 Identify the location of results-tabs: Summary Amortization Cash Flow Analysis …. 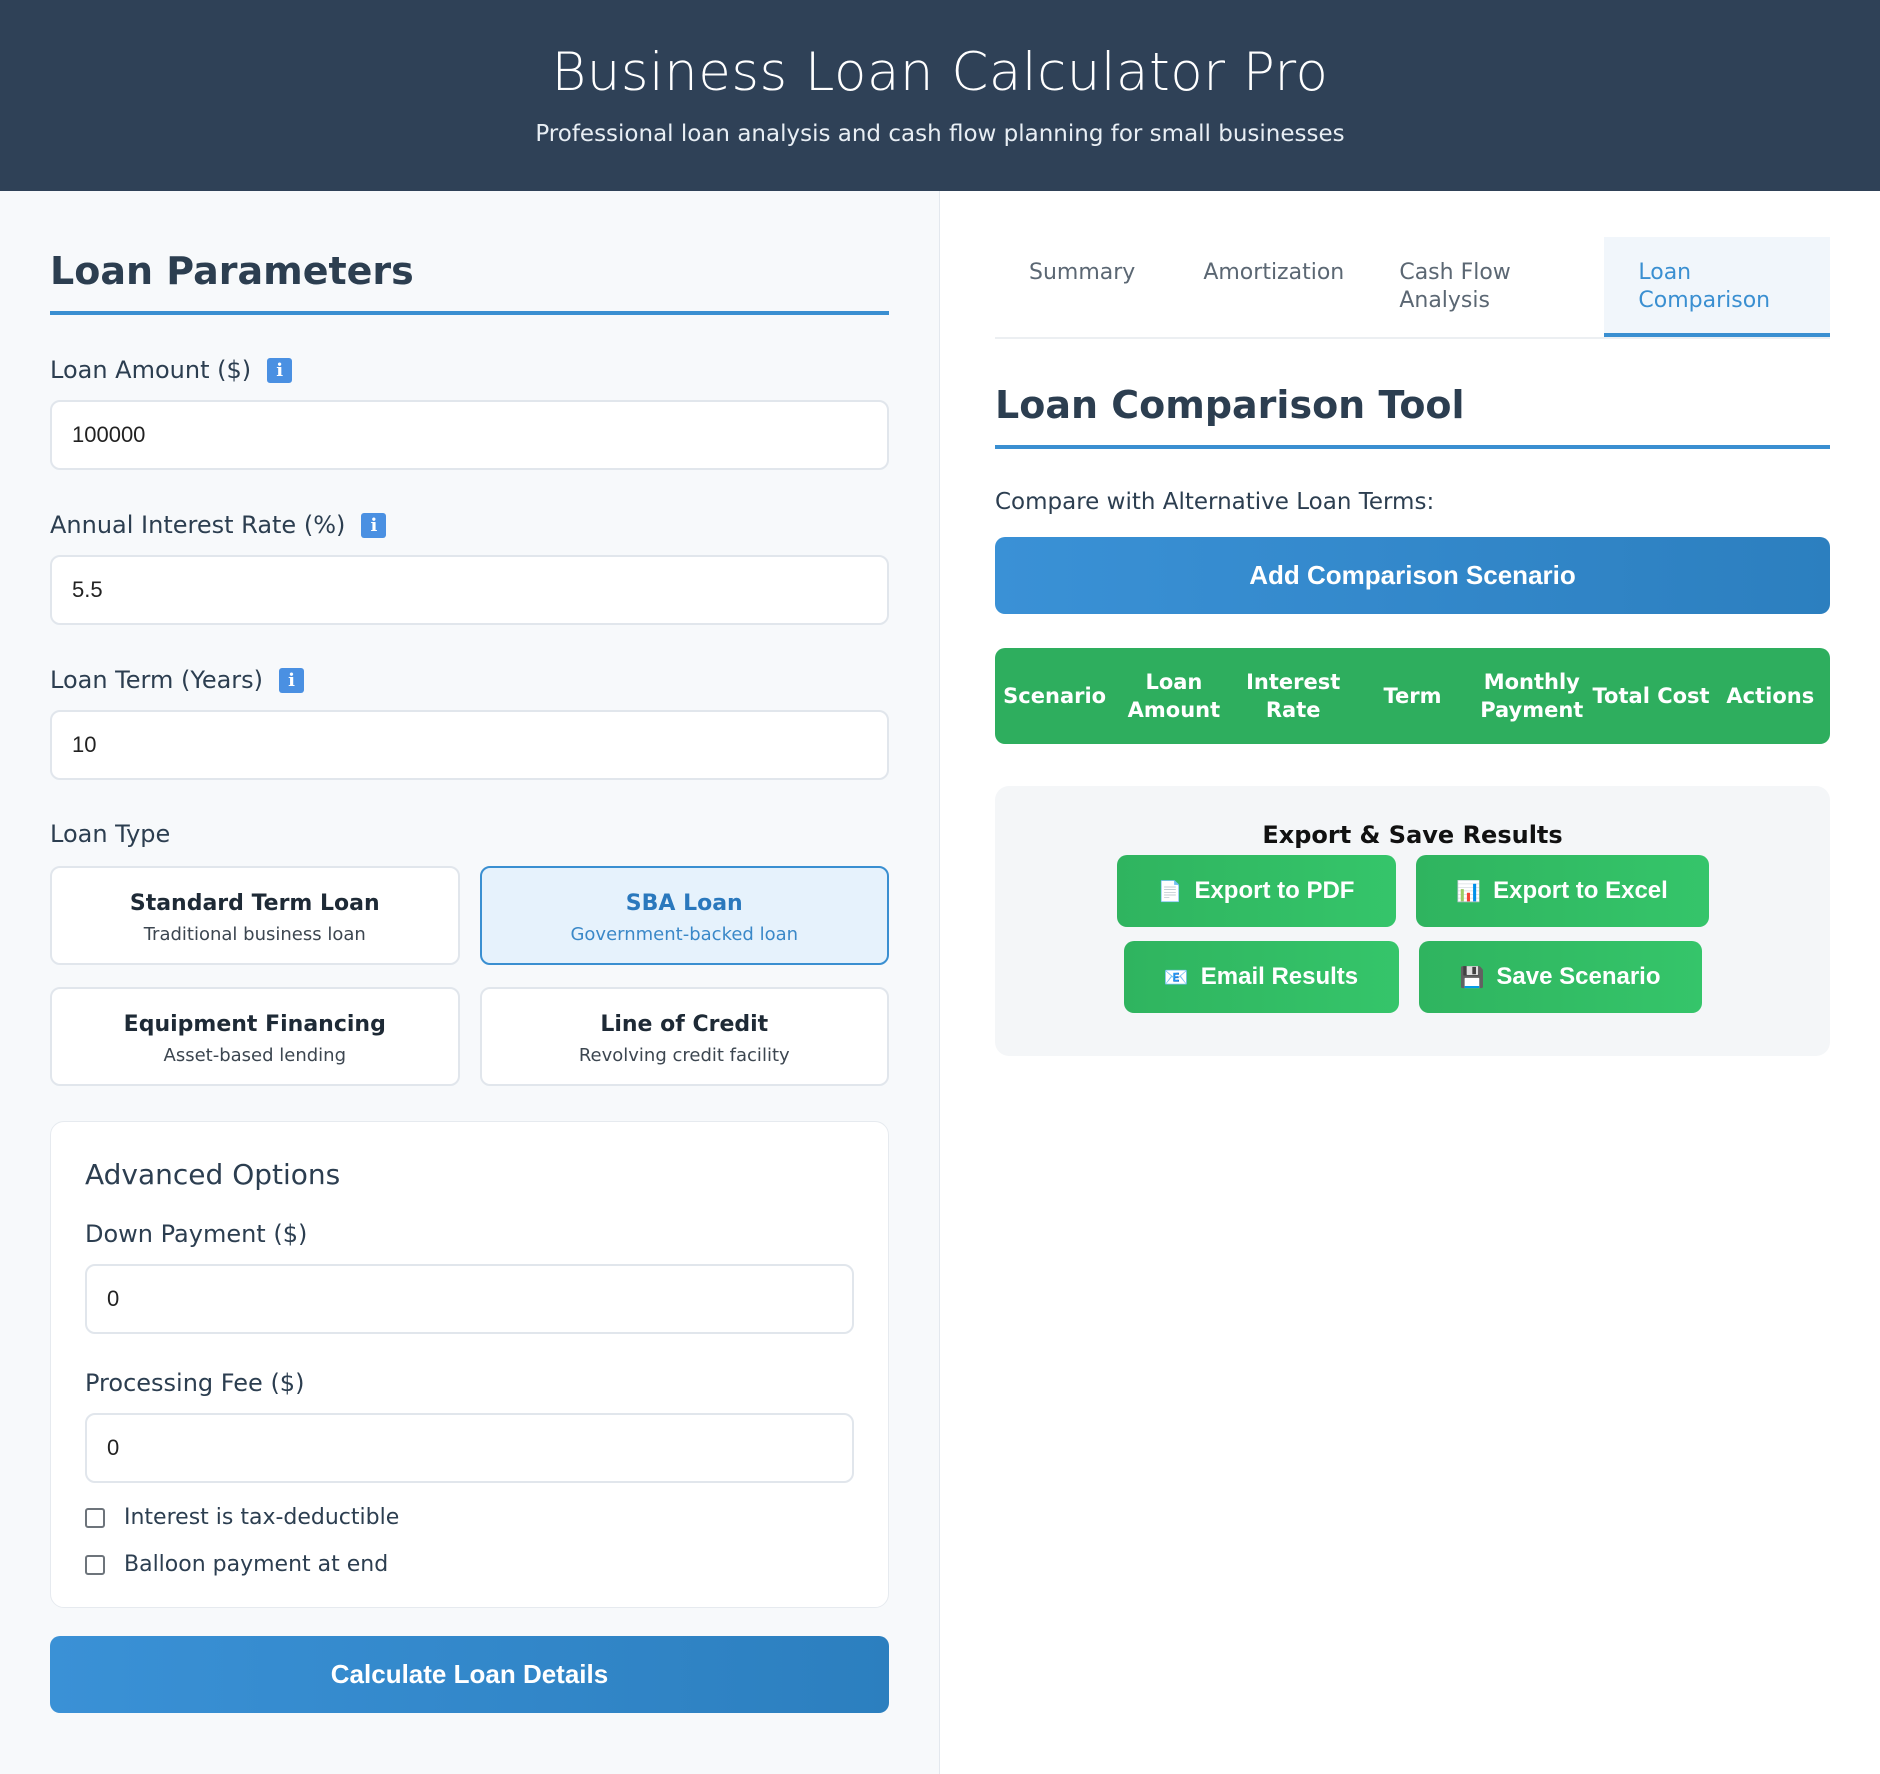
(1412, 288).